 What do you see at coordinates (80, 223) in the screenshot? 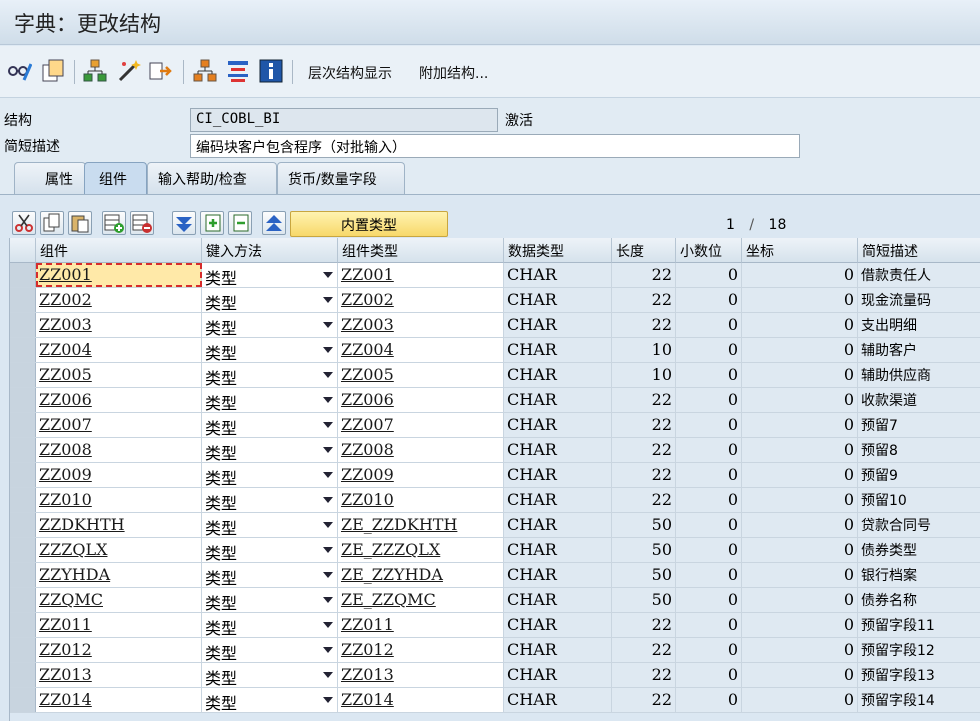
I see `paste-icon` at bounding box center [80, 223].